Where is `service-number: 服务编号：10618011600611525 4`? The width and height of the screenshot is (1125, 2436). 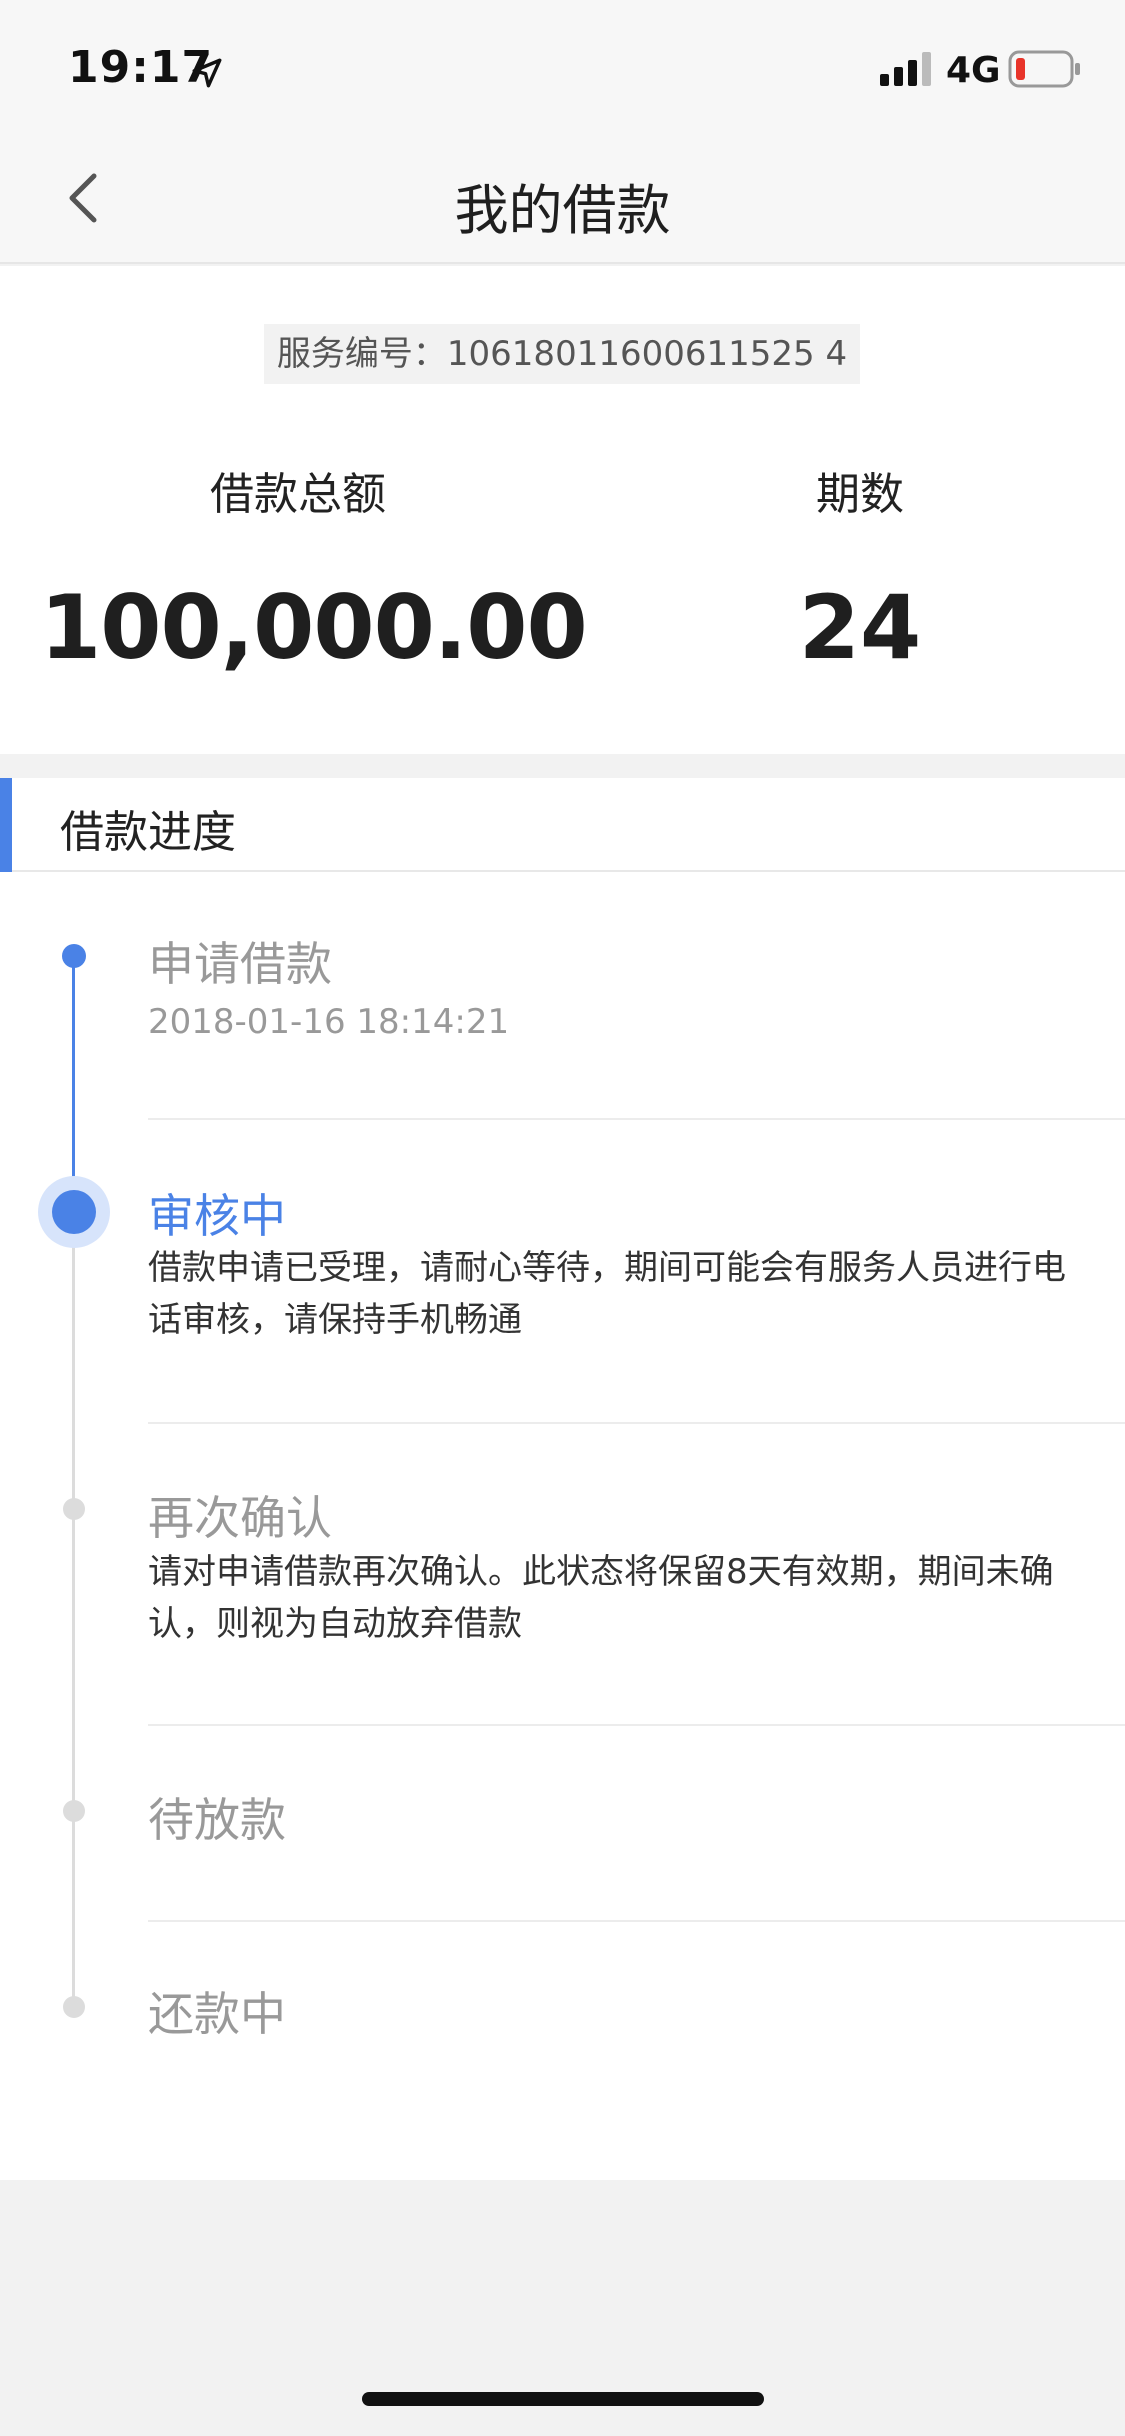
service-number: 服务编号：10618011600611525 4 is located at coordinates (562, 354).